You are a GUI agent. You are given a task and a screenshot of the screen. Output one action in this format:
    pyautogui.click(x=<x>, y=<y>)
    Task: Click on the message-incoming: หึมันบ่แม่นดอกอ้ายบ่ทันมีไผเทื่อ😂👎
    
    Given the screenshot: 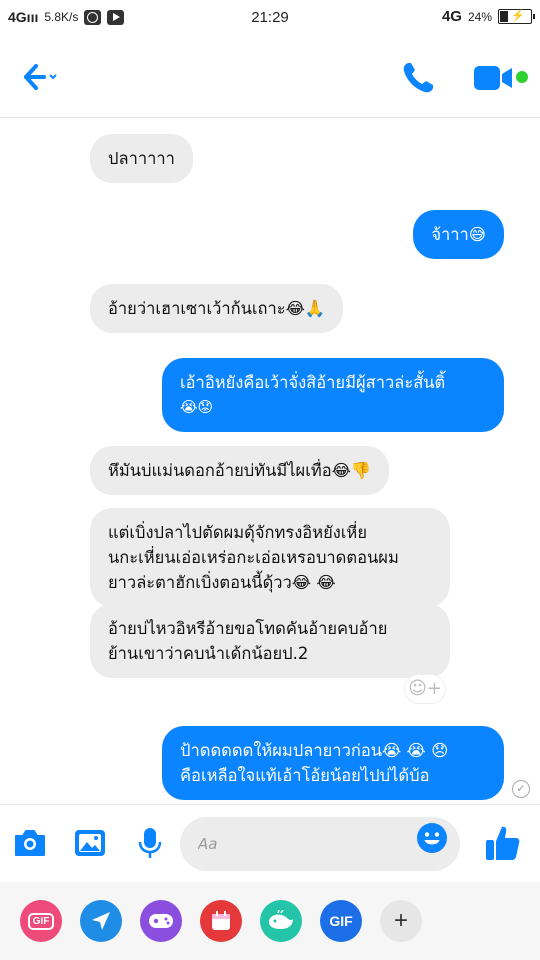 What is the action you would take?
    pyautogui.click(x=240, y=470)
    